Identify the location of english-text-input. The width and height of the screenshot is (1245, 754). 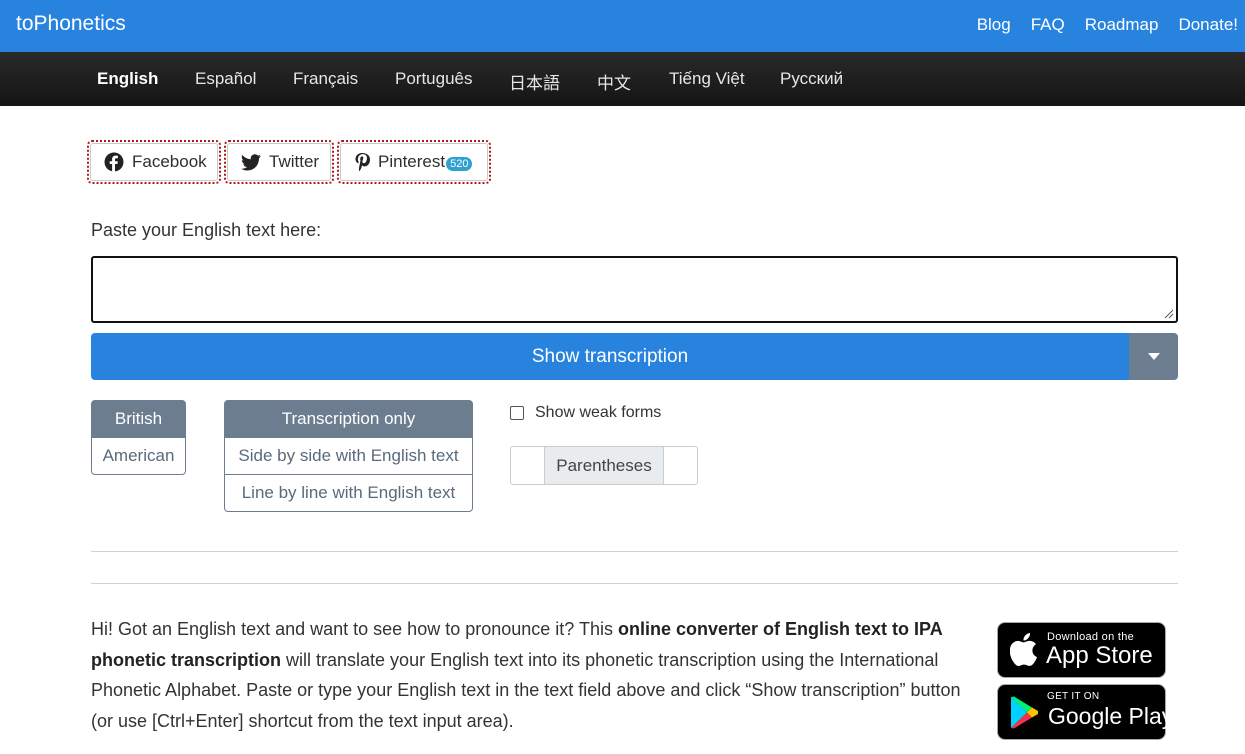
(634, 289).